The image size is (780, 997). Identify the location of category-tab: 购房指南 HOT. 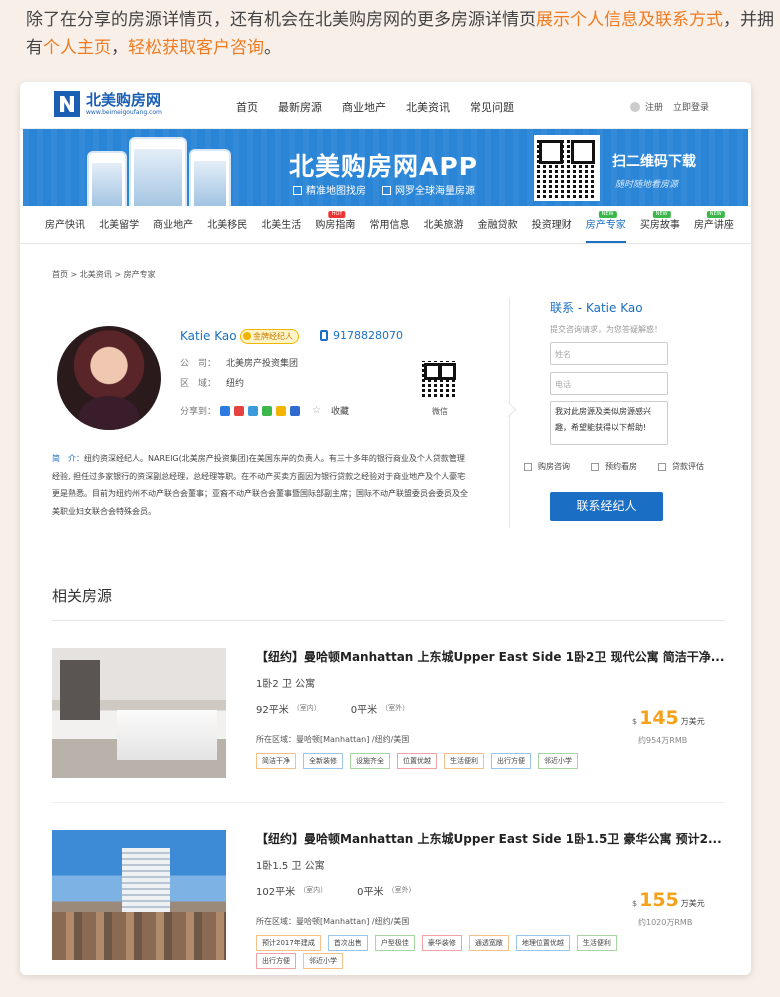
(335, 224).